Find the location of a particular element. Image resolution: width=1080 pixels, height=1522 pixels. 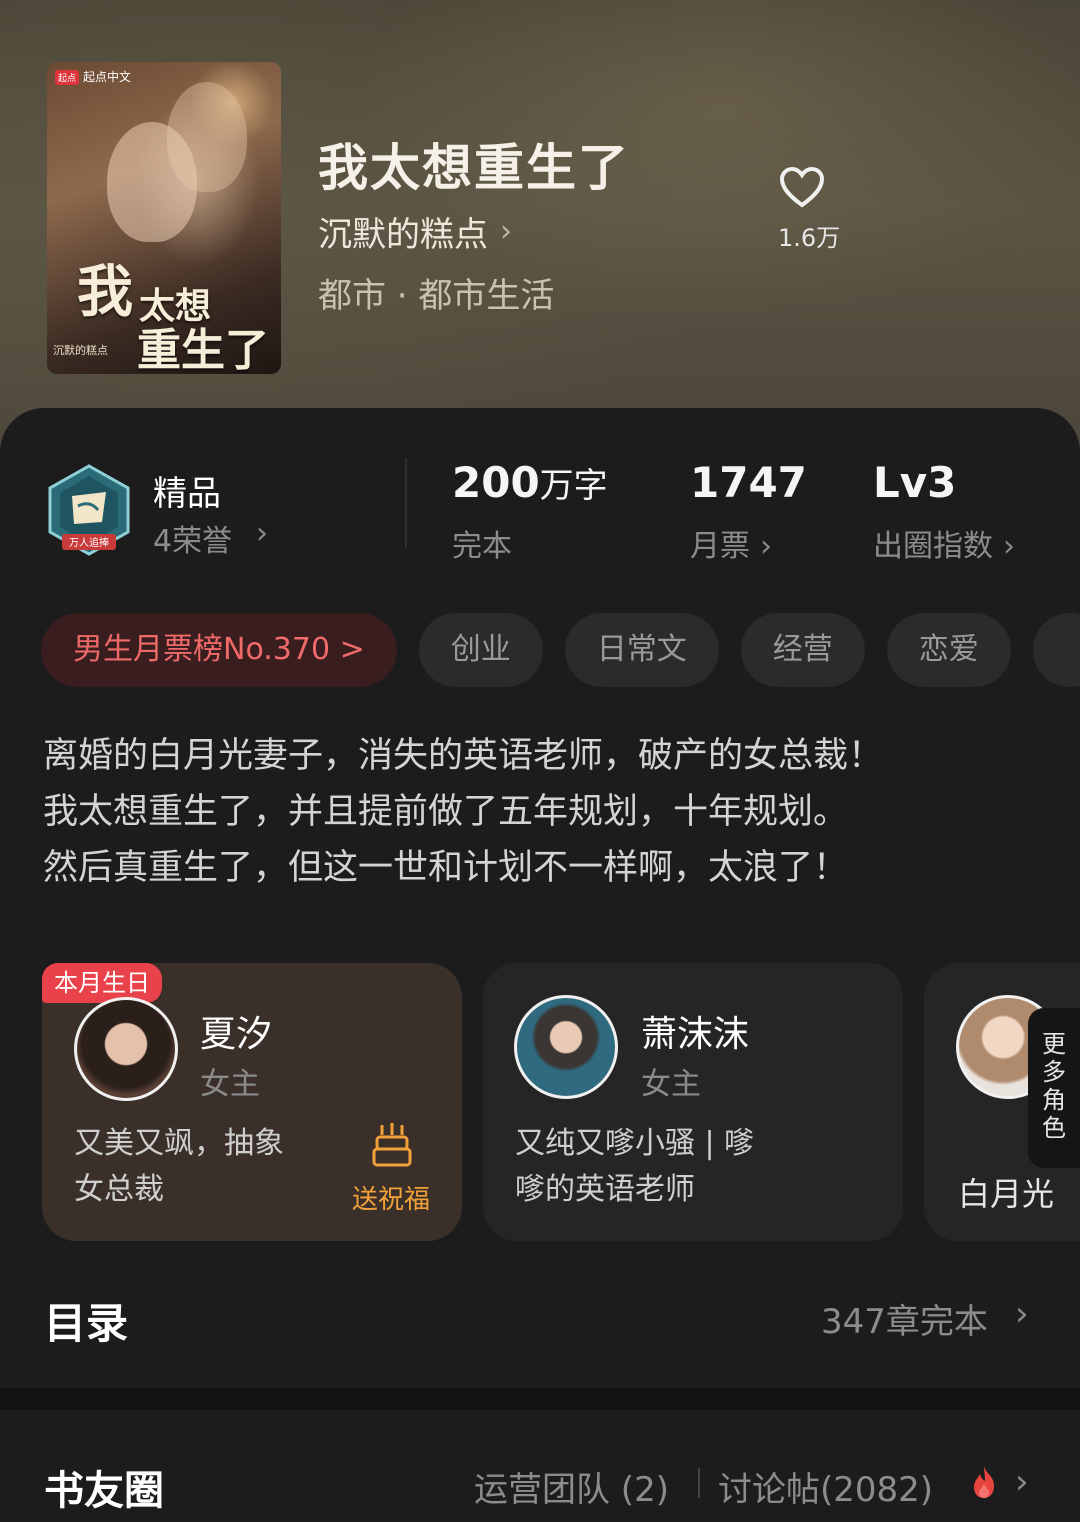

stat-unit: 万字 is located at coordinates (573, 486).